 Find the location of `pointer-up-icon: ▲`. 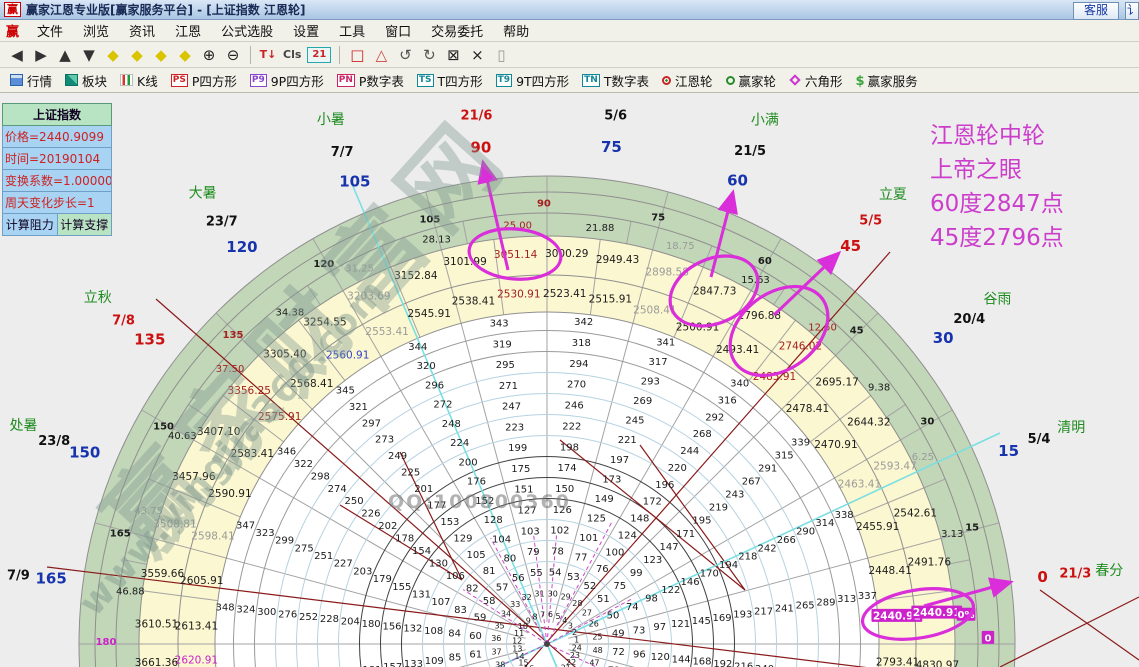

pointer-up-icon: ▲ is located at coordinates (65, 55).